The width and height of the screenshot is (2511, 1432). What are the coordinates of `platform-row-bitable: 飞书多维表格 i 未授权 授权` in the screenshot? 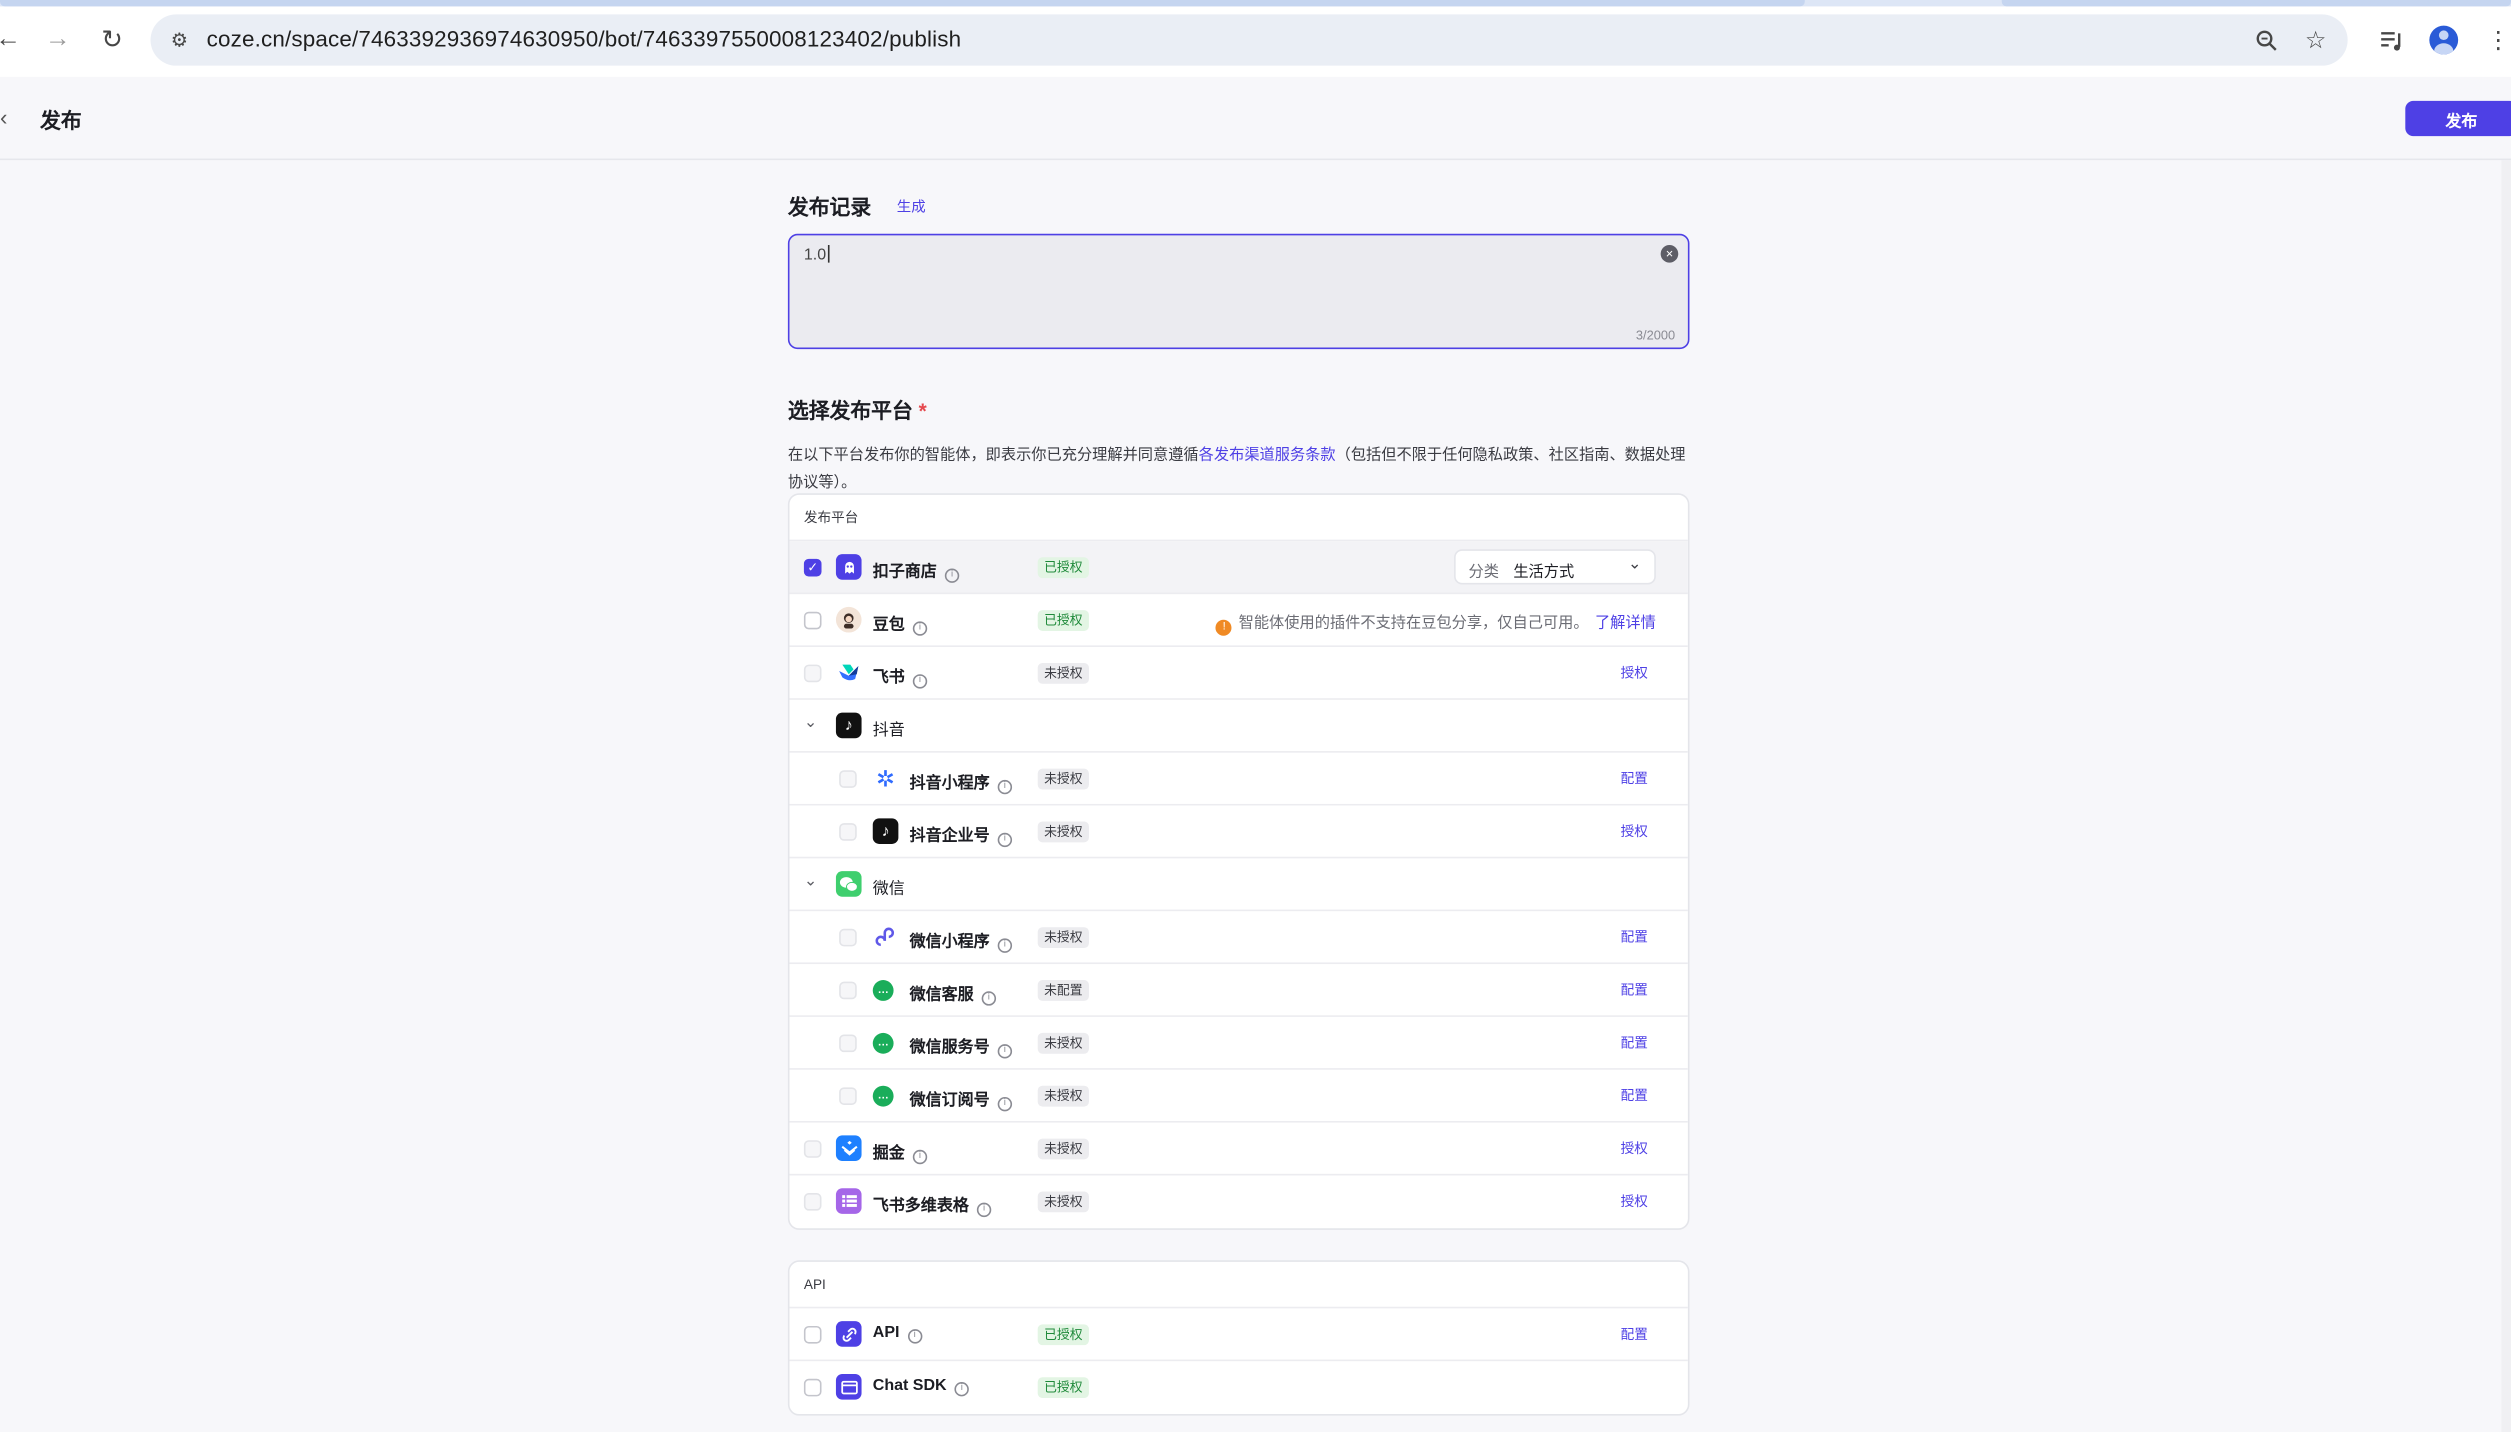 It's located at (1238, 1201).